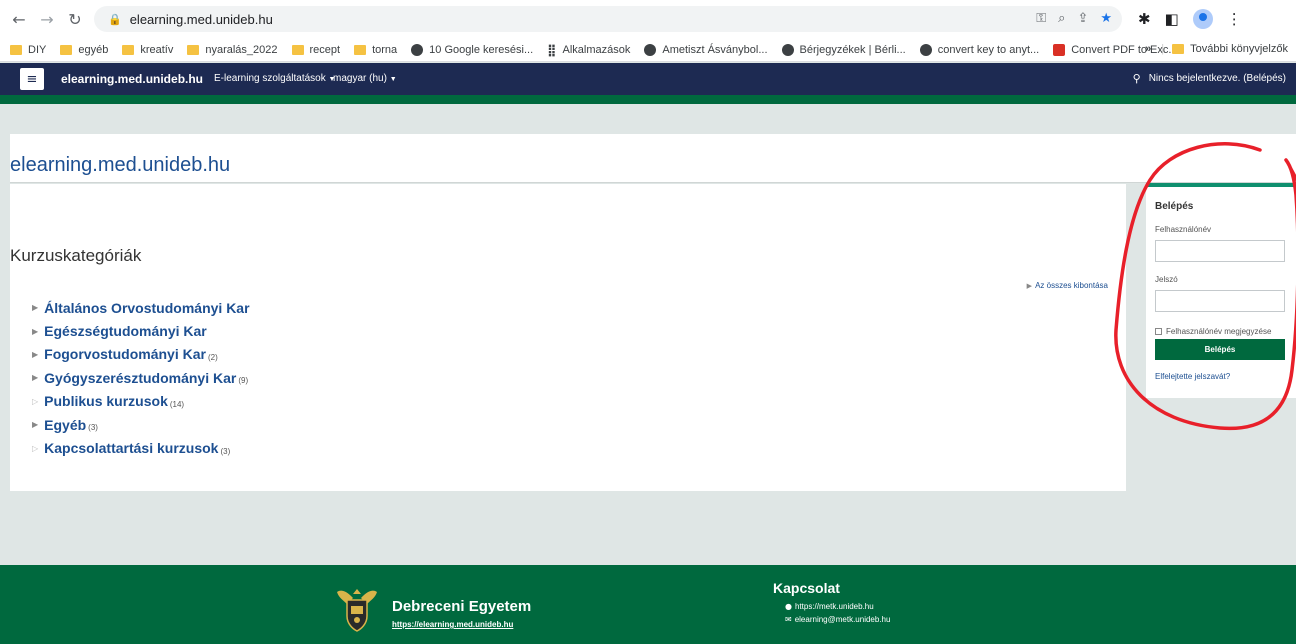  Describe the element at coordinates (142, 424) in the screenshot. I see `category-item: ▶ Egyéb (3)` at that location.